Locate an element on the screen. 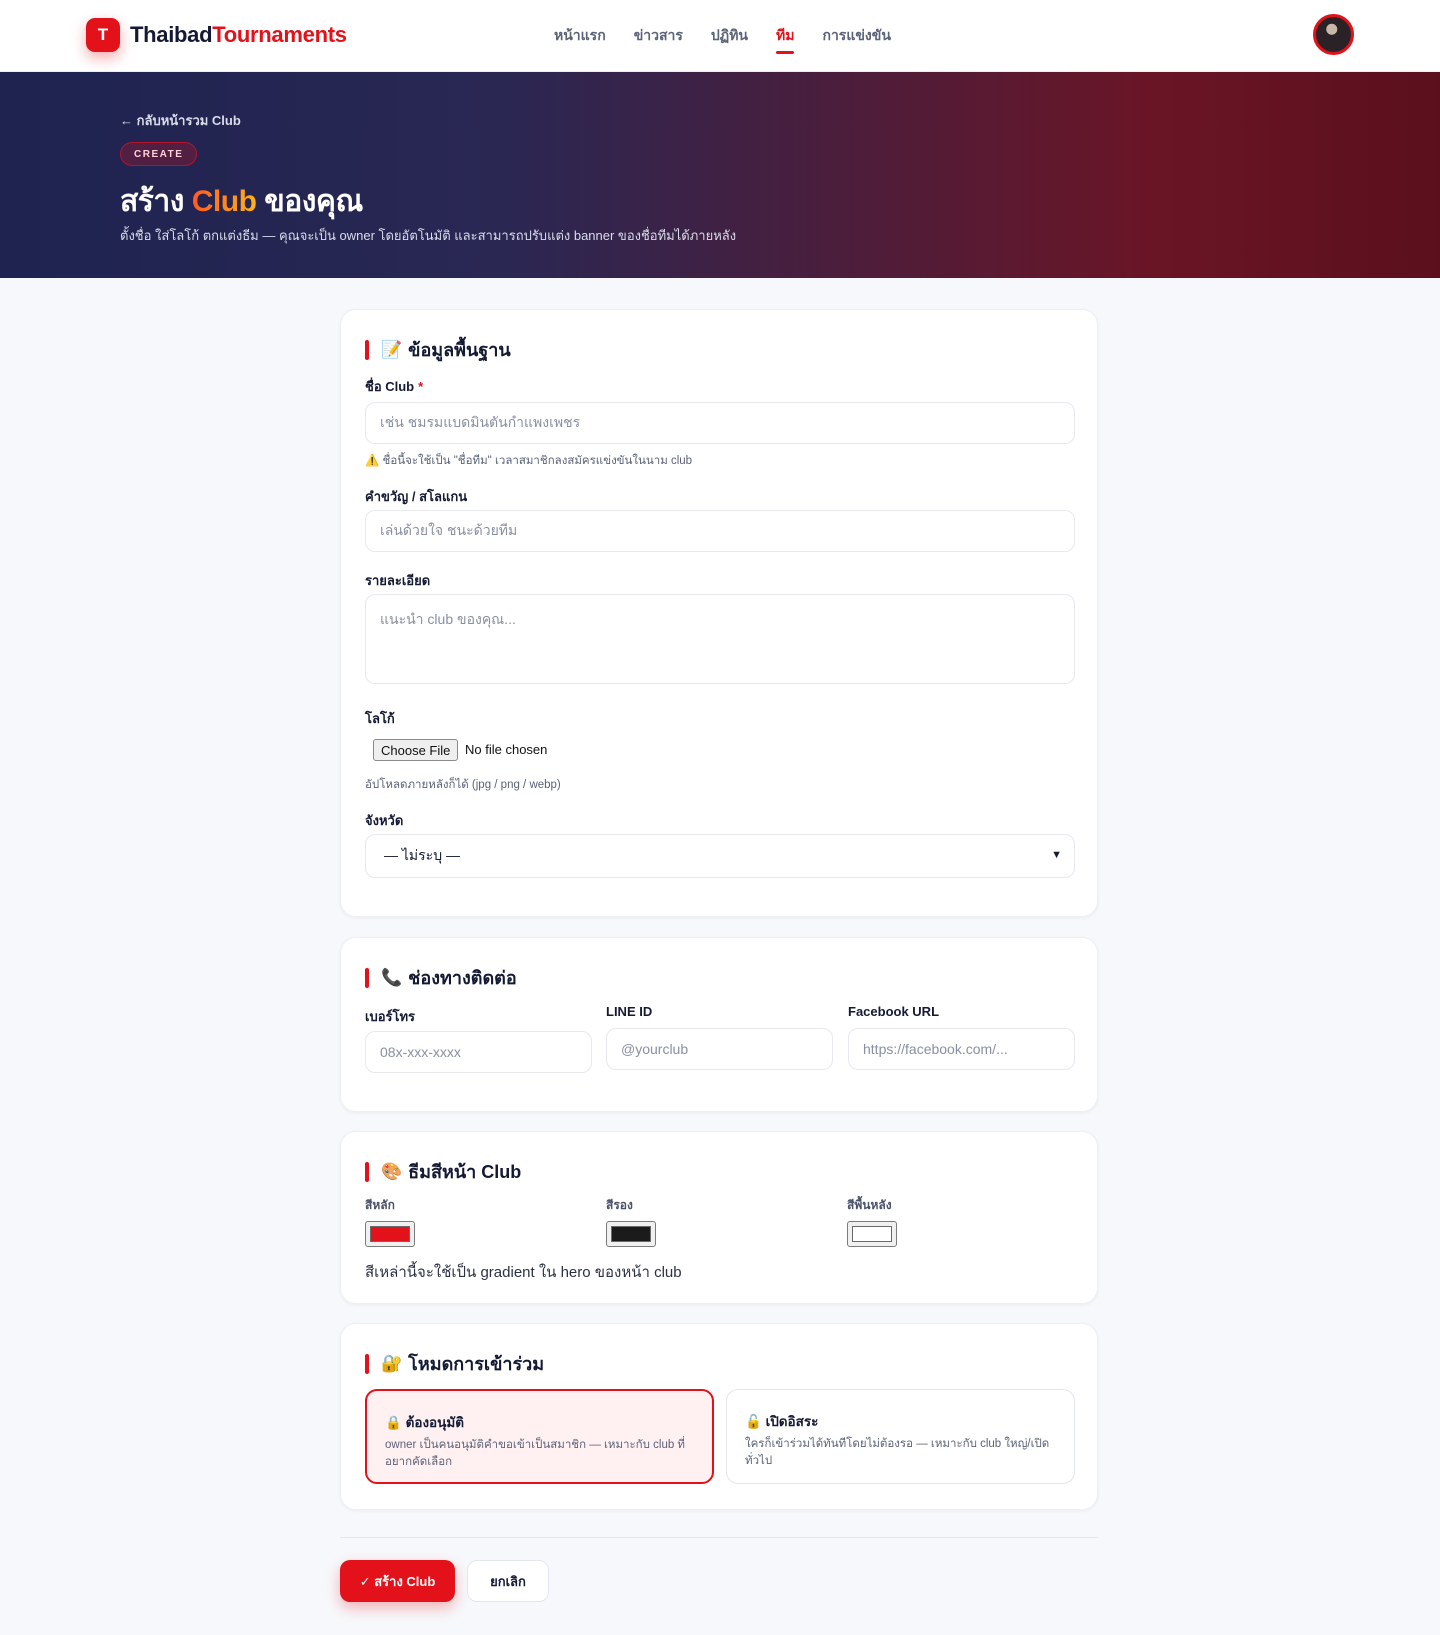 The height and width of the screenshot is (1635, 1440). line-id-input: @yourclub is located at coordinates (719, 1049).